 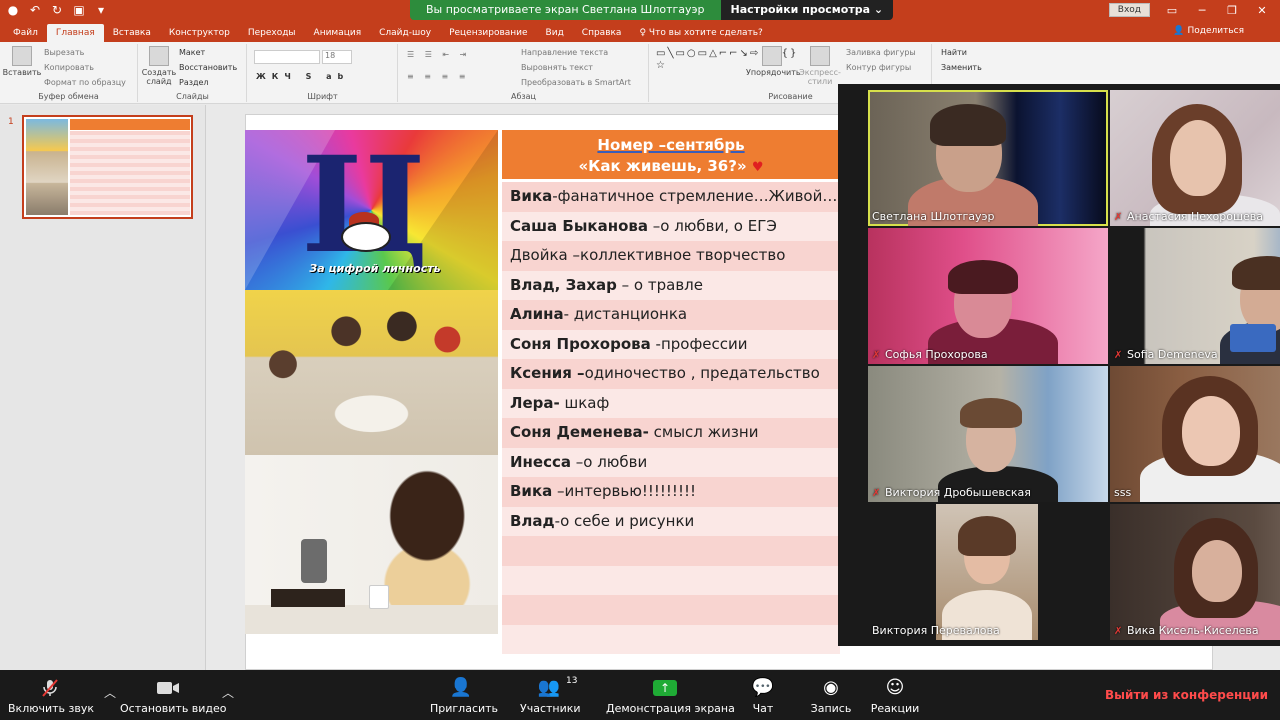 What do you see at coordinates (1195, 296) in the screenshot?
I see `video-tile: ✗ Sofia Demeneva` at bounding box center [1195, 296].